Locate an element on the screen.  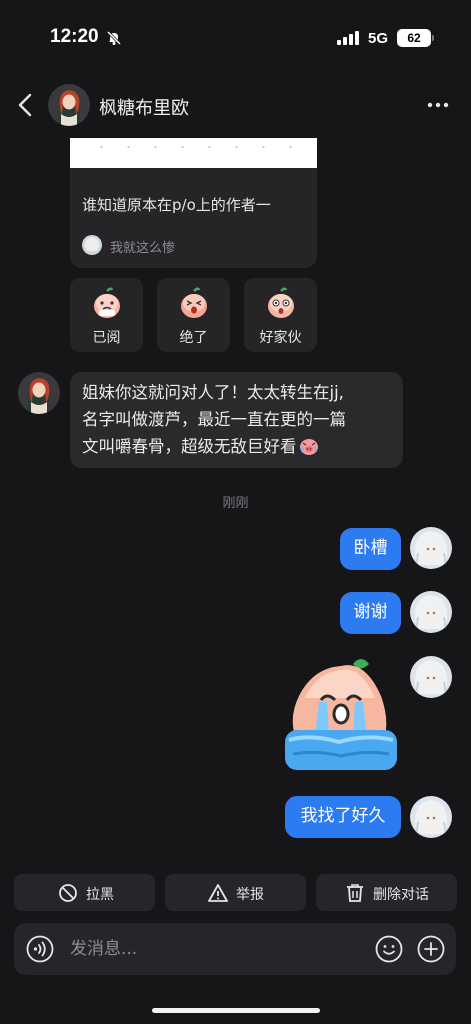
quote-author-name: 我就这么惨 is located at coordinates (143, 248).